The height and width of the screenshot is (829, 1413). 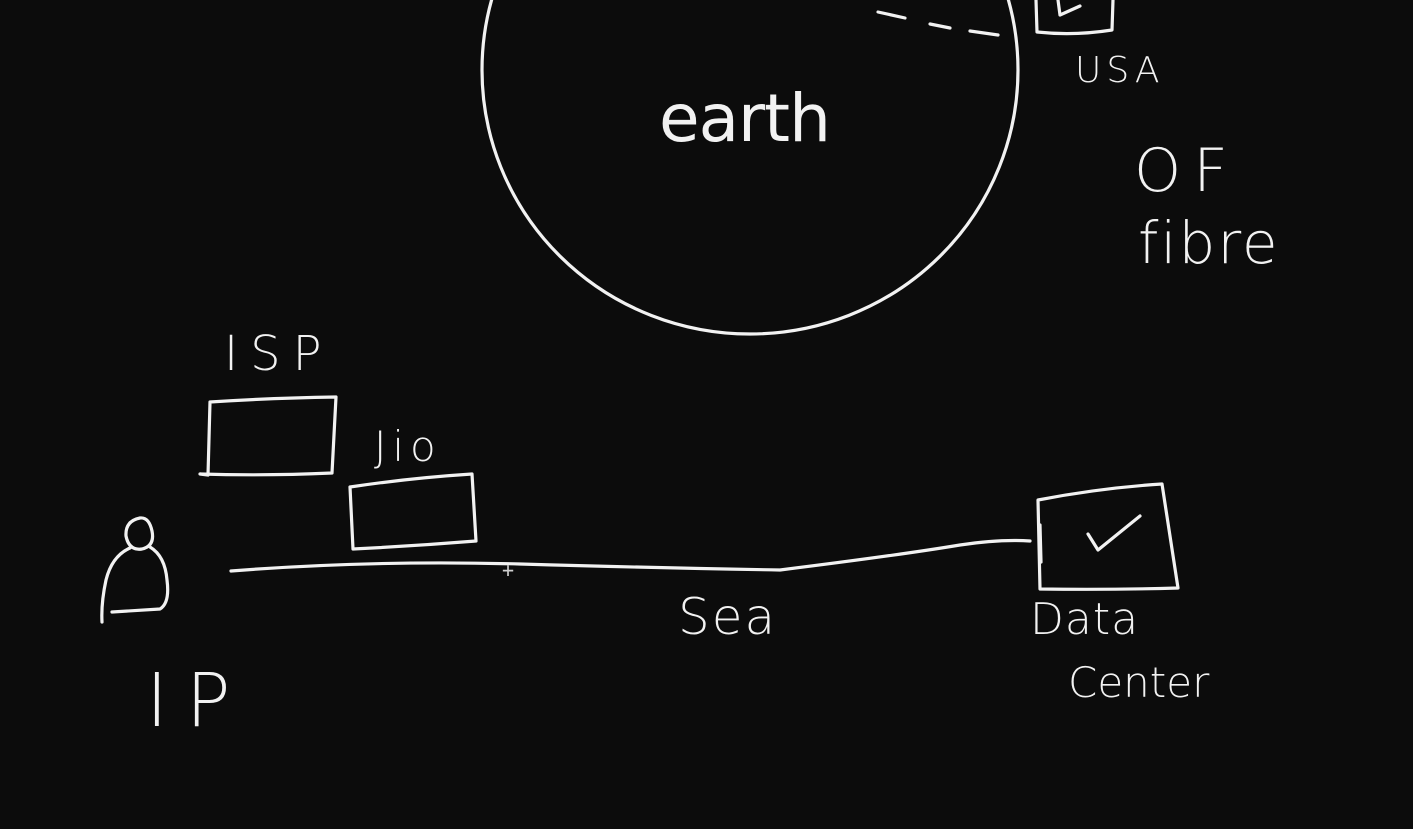 What do you see at coordinates (1120, 70) in the screenshot?
I see `usa-label: USA` at bounding box center [1120, 70].